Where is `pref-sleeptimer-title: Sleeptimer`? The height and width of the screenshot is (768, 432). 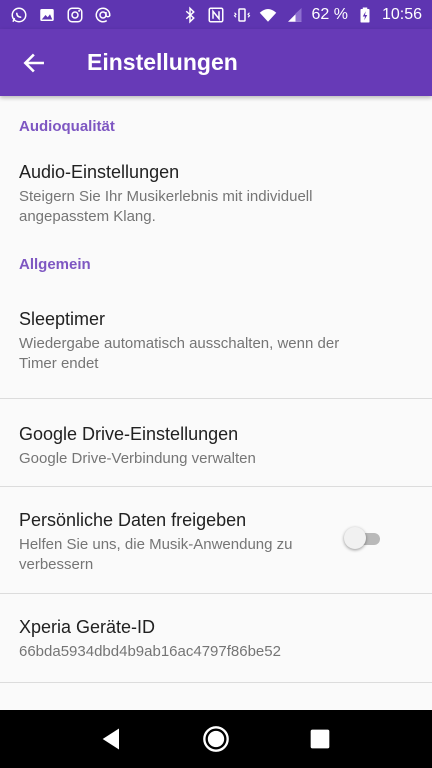
pref-sleeptimer-title: Sleeptimer is located at coordinates (62, 319).